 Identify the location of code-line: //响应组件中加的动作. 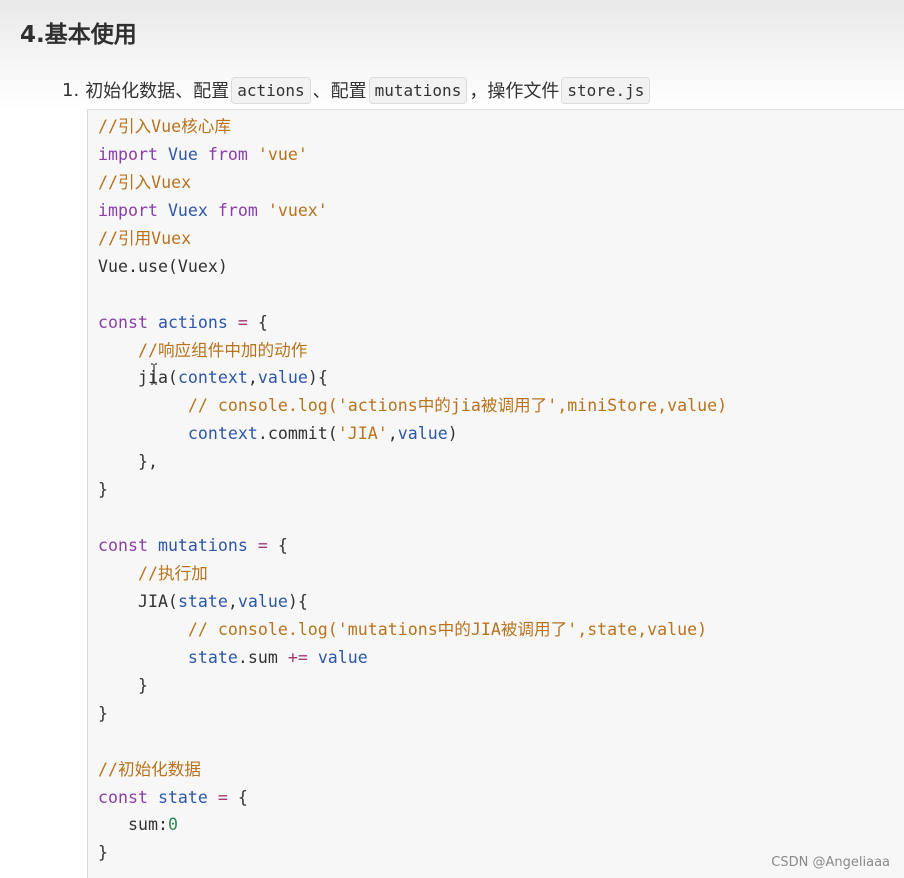
(412, 351).